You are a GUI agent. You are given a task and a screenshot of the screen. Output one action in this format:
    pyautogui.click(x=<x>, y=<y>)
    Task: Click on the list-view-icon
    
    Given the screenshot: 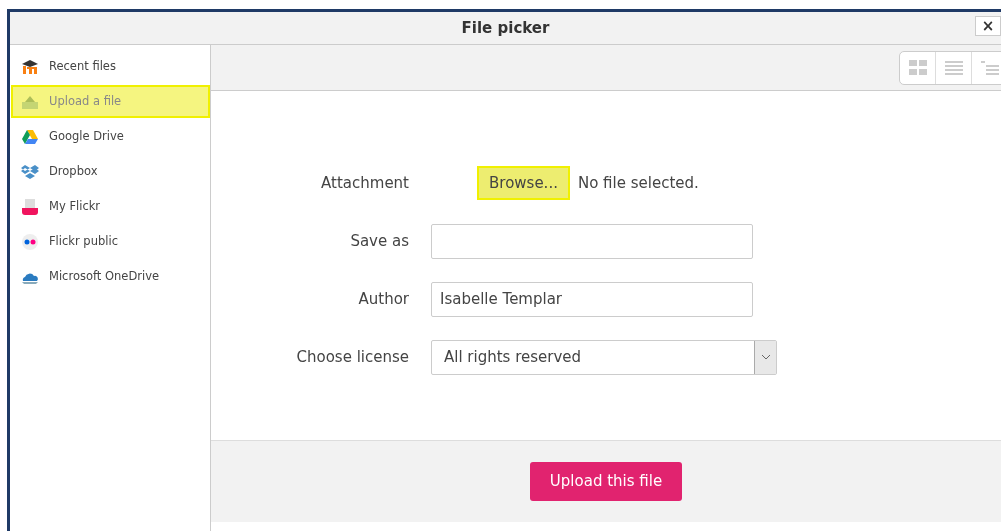 What is the action you would take?
    pyautogui.click(x=953, y=67)
    